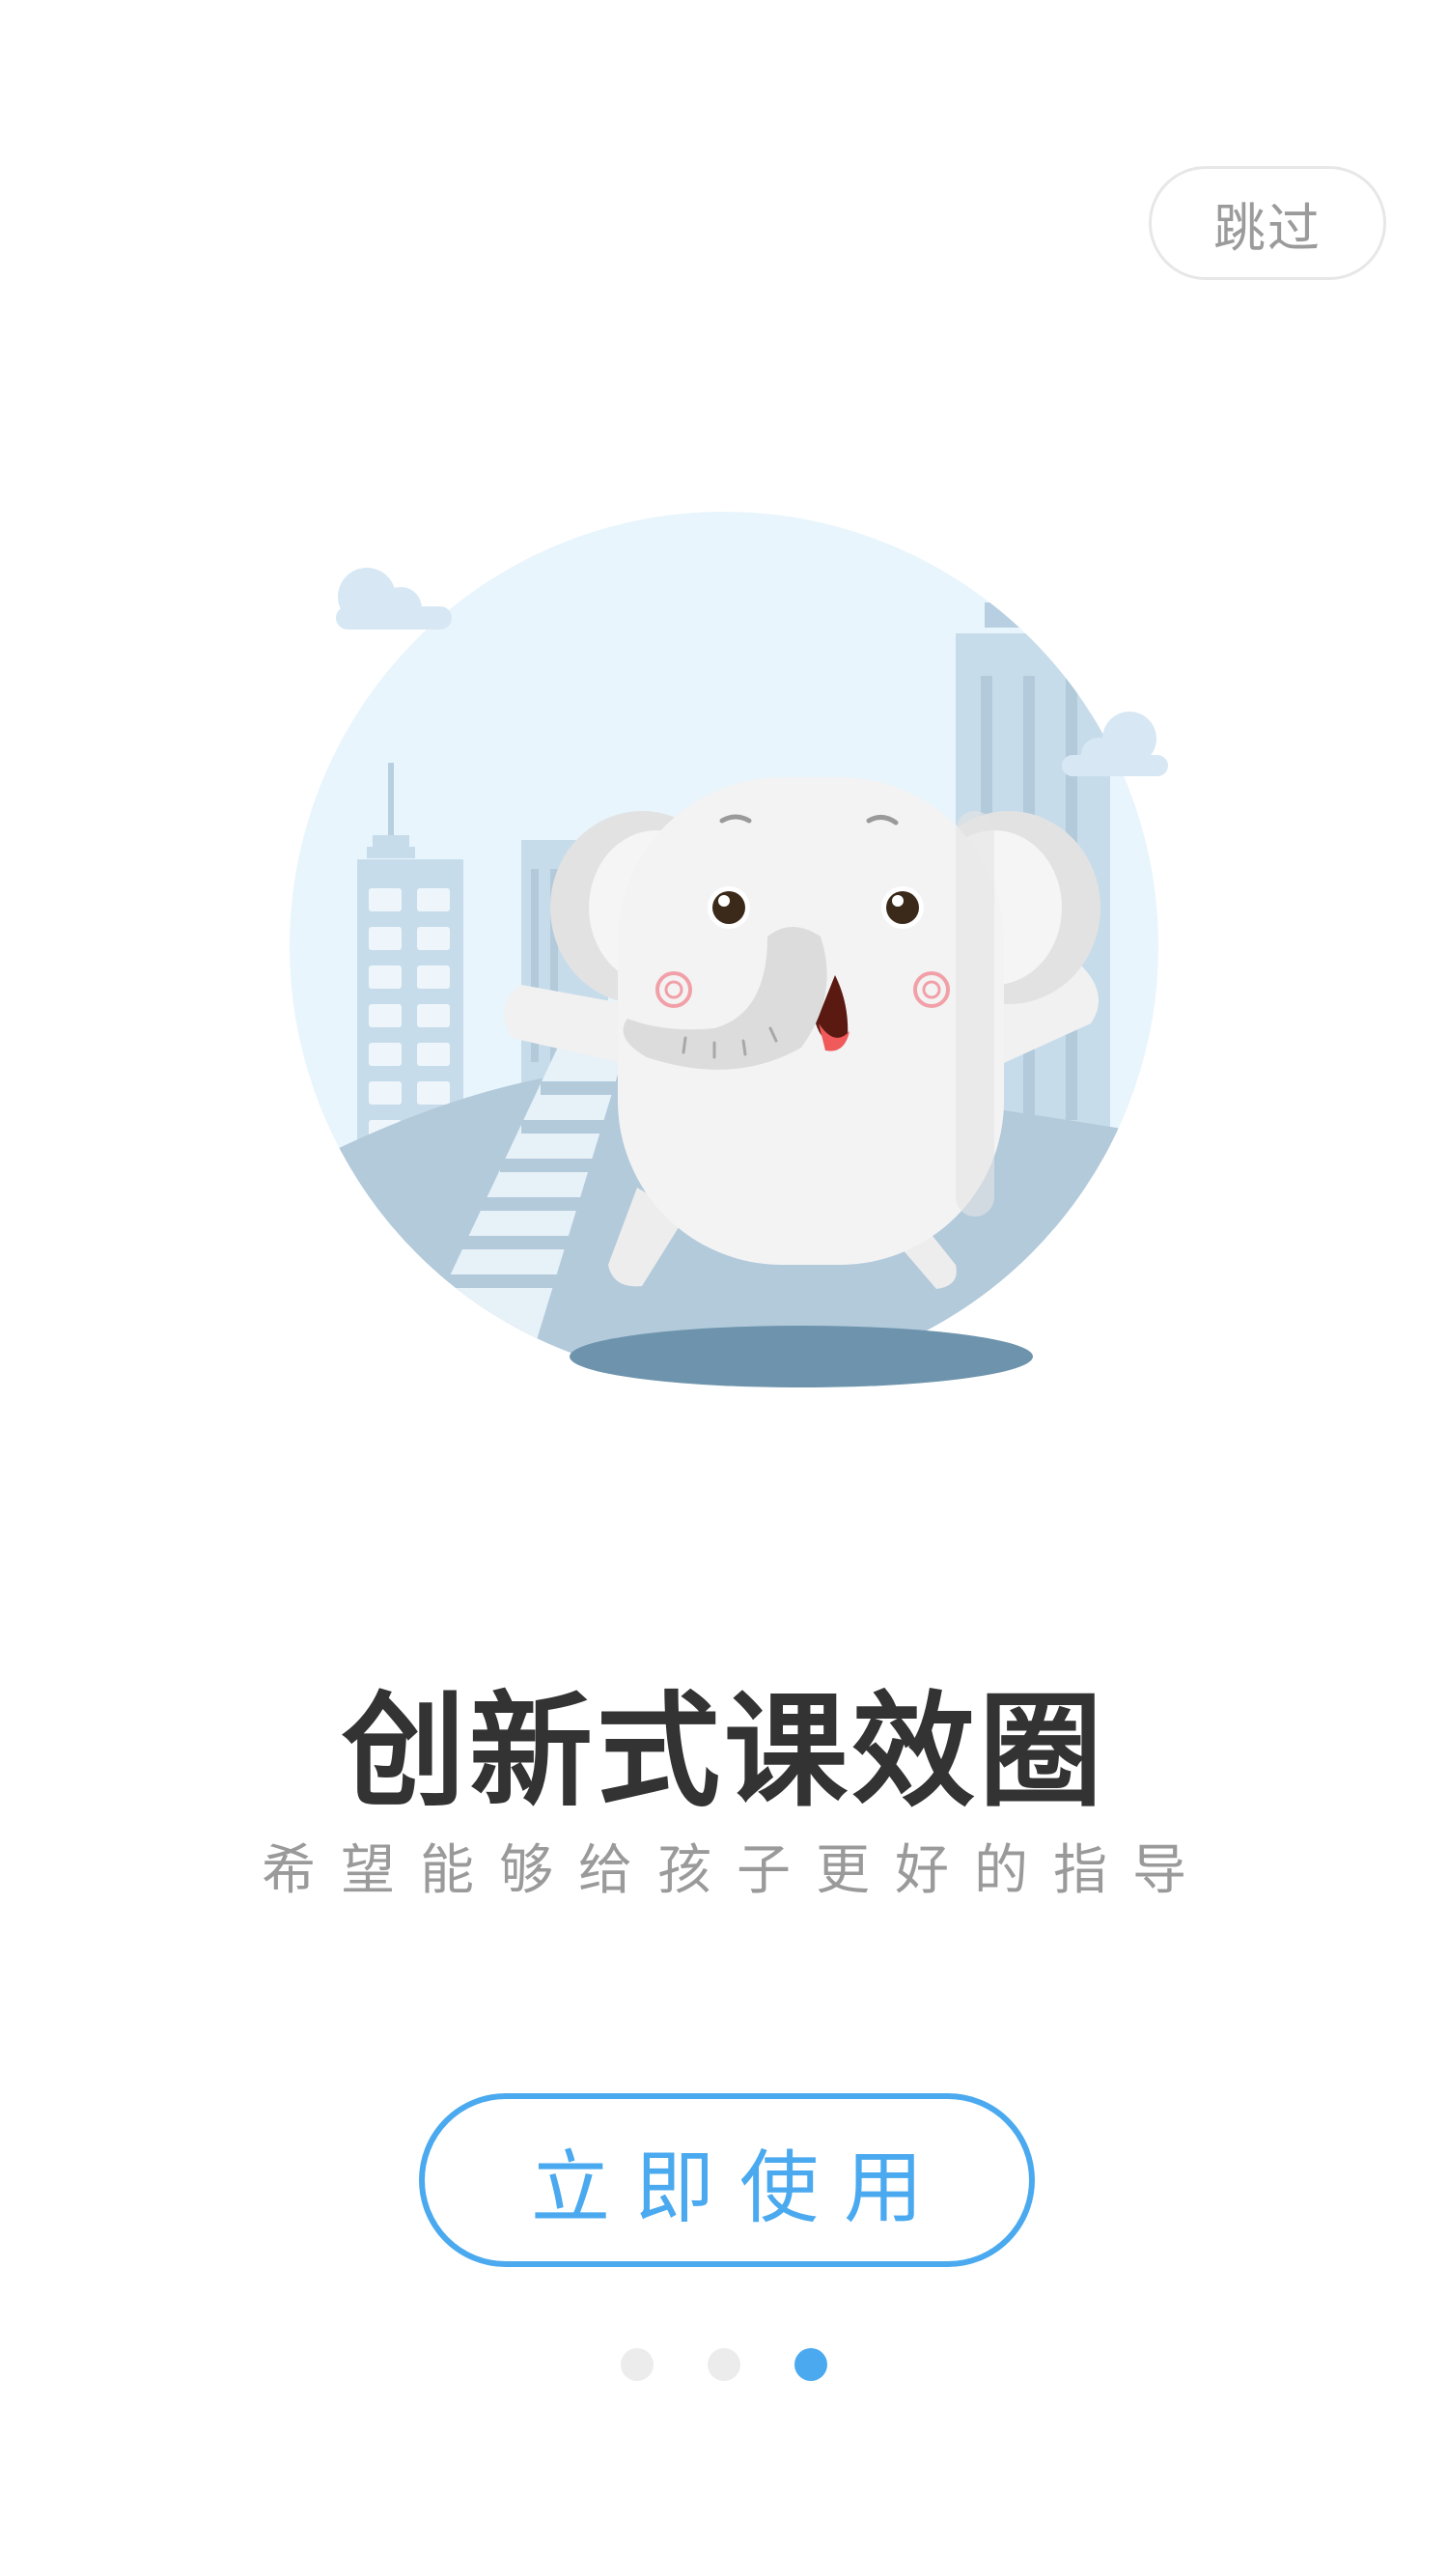 This screenshot has width=1448, height=2576. I want to click on ground-shadow, so click(802, 1357).